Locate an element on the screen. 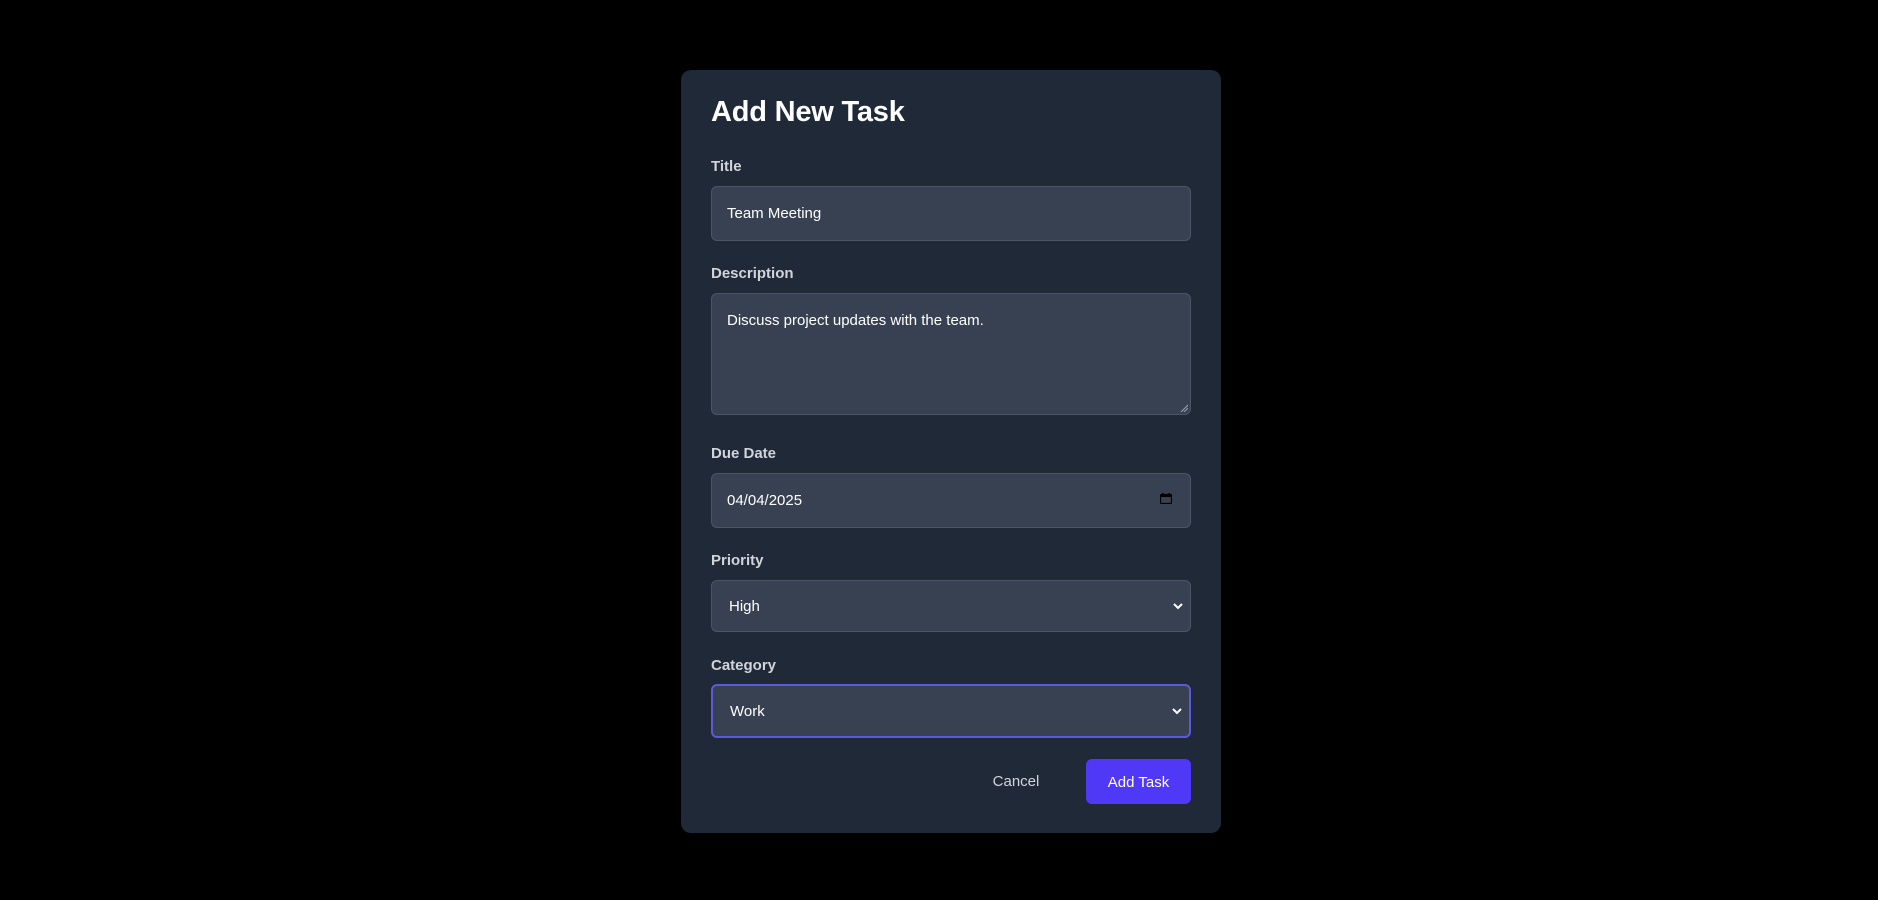  description-textarea-value: Discuss project updates with the team. is located at coordinates (855, 320).